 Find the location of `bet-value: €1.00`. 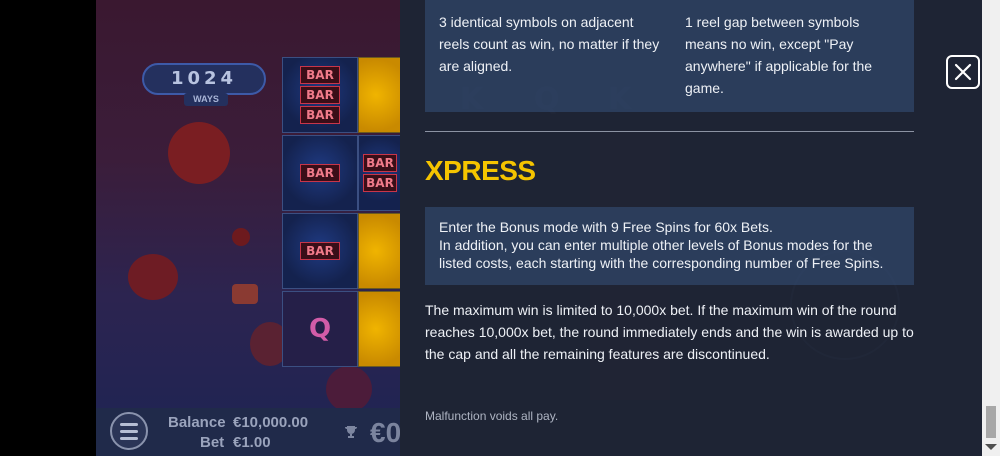

bet-value: €1.00 is located at coordinates (252, 442).